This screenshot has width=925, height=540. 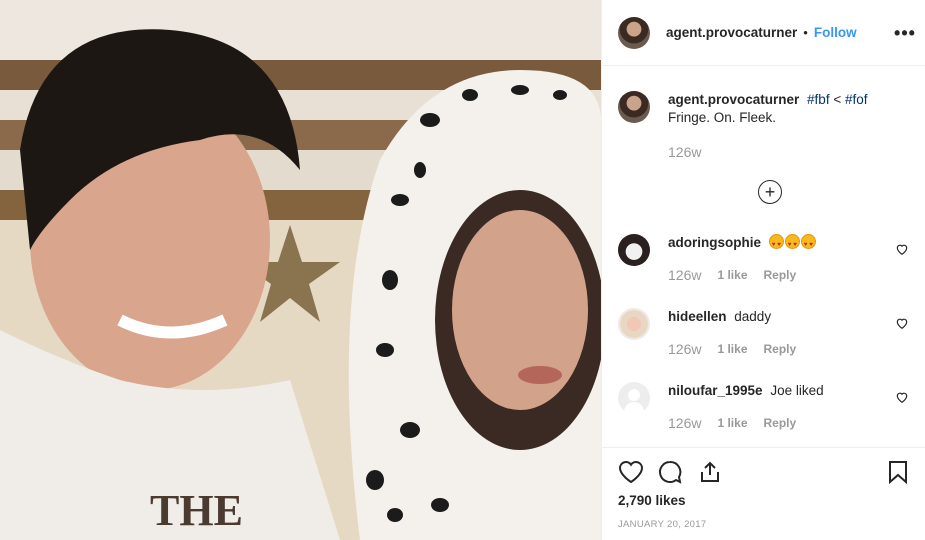 What do you see at coordinates (770, 192) in the screenshot?
I see `load-more-comments-icon: +` at bounding box center [770, 192].